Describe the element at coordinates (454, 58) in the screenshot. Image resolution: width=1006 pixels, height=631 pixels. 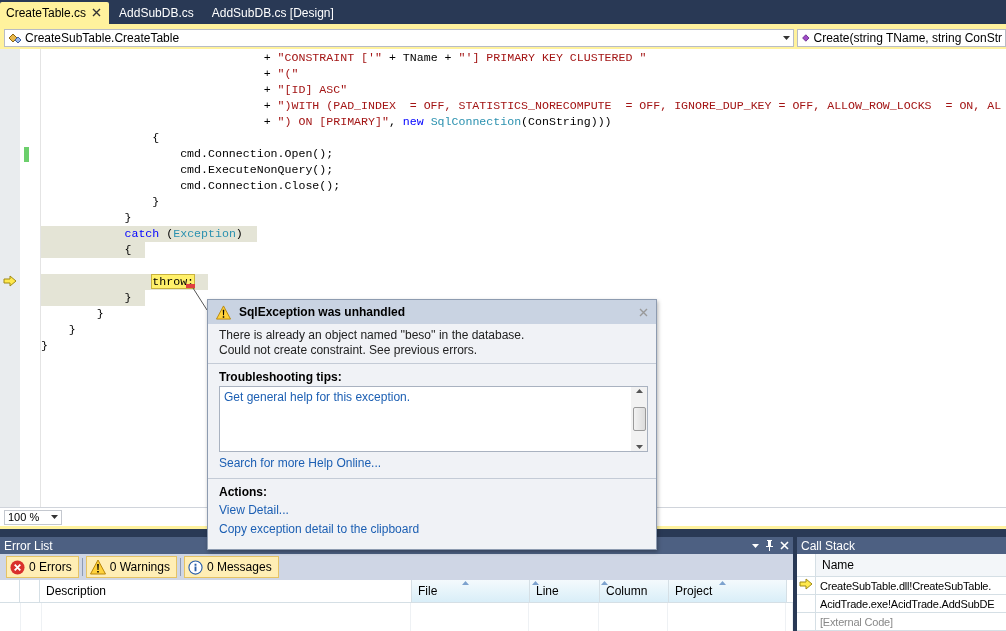
I see `code-line: + "CONSTRAINT ['" + TName + "'] PRIMARY KEY CLUSTERED "` at that location.